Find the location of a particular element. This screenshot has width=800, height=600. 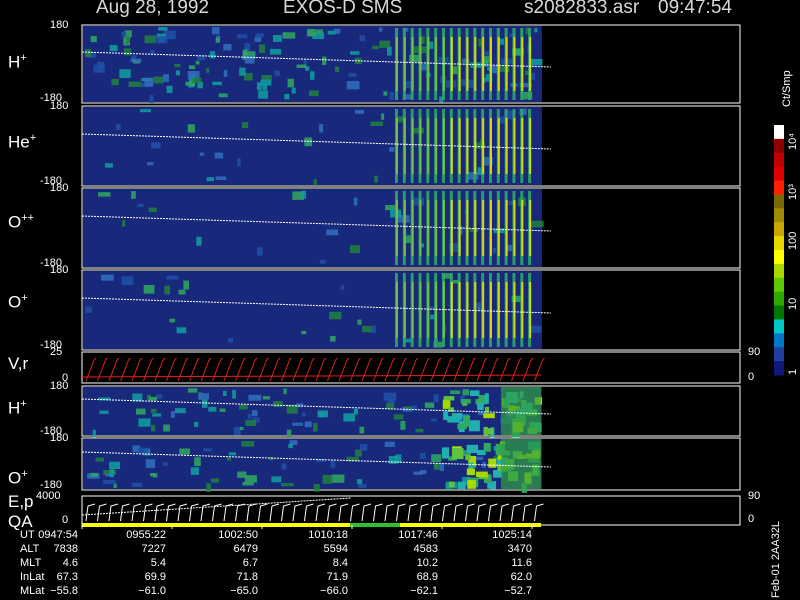

colorbar-label: 1 is located at coordinates (793, 371).